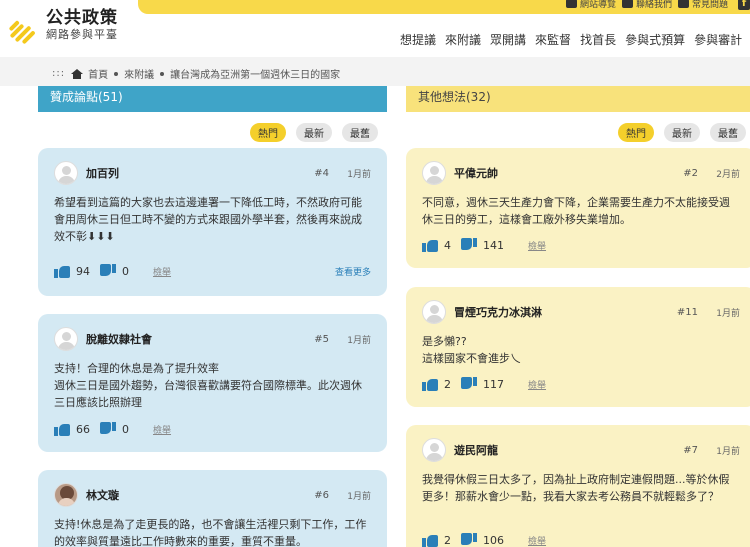  Describe the element at coordinates (718, 39) in the screenshot. I see `nav-audit: 參與審計` at that location.